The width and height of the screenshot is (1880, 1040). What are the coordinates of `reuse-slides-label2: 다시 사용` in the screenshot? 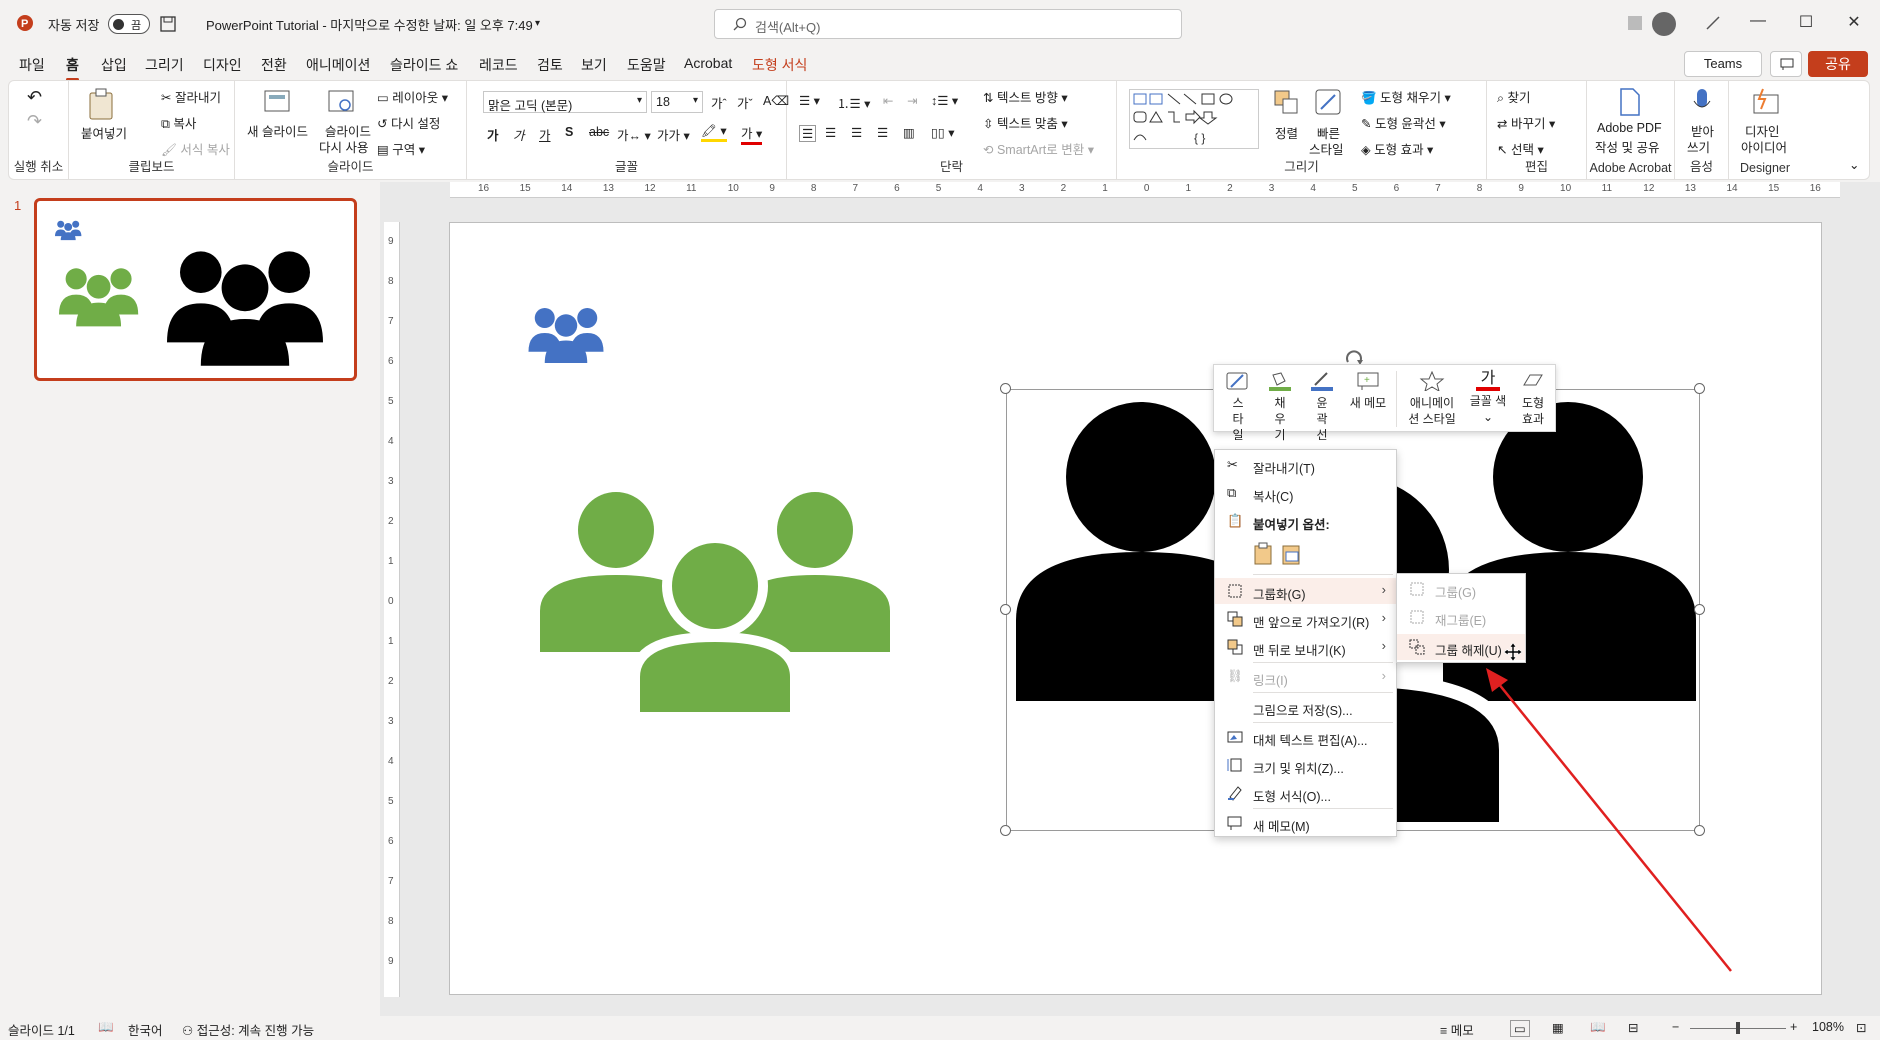 It's located at (343, 146).